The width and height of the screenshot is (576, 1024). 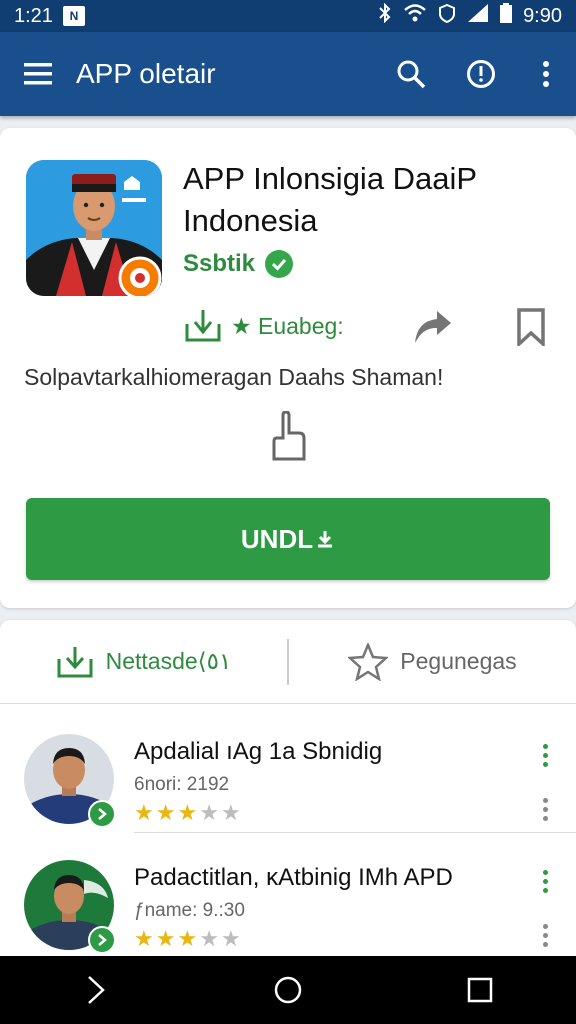 What do you see at coordinates (330, 199) in the screenshot?
I see `app-name: APP Inlonsigia DaaiP Indonesia` at bounding box center [330, 199].